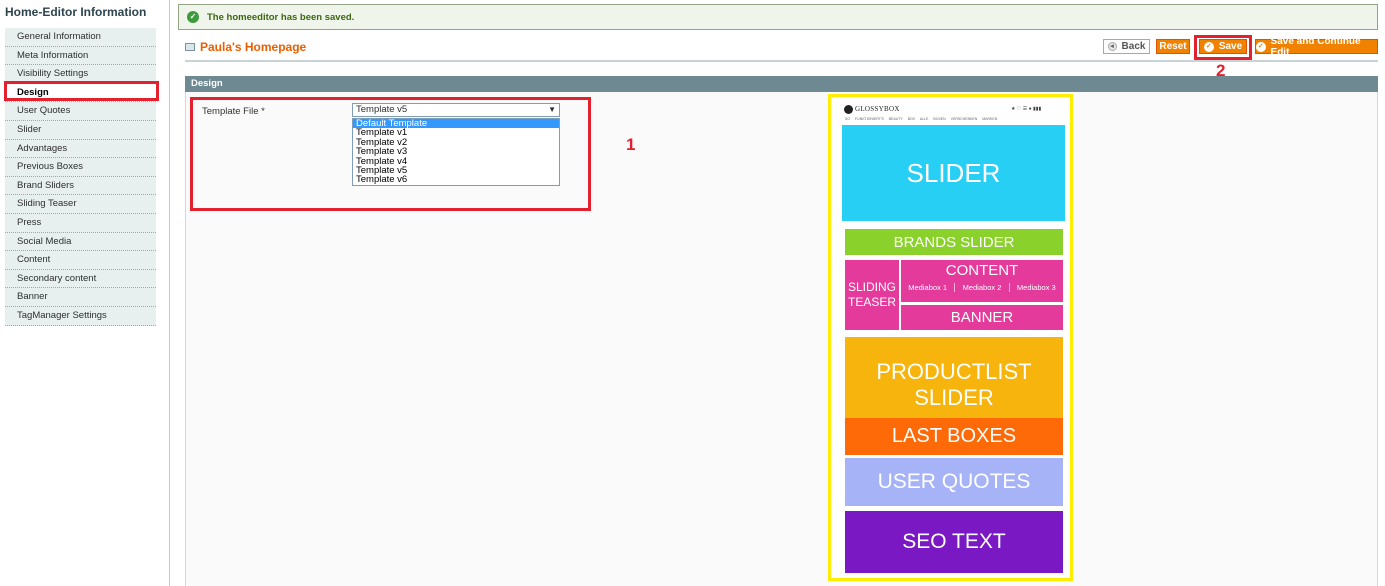  What do you see at coordinates (954, 542) in the screenshot?
I see `preview-seo-text-block: SEO TEXT` at bounding box center [954, 542].